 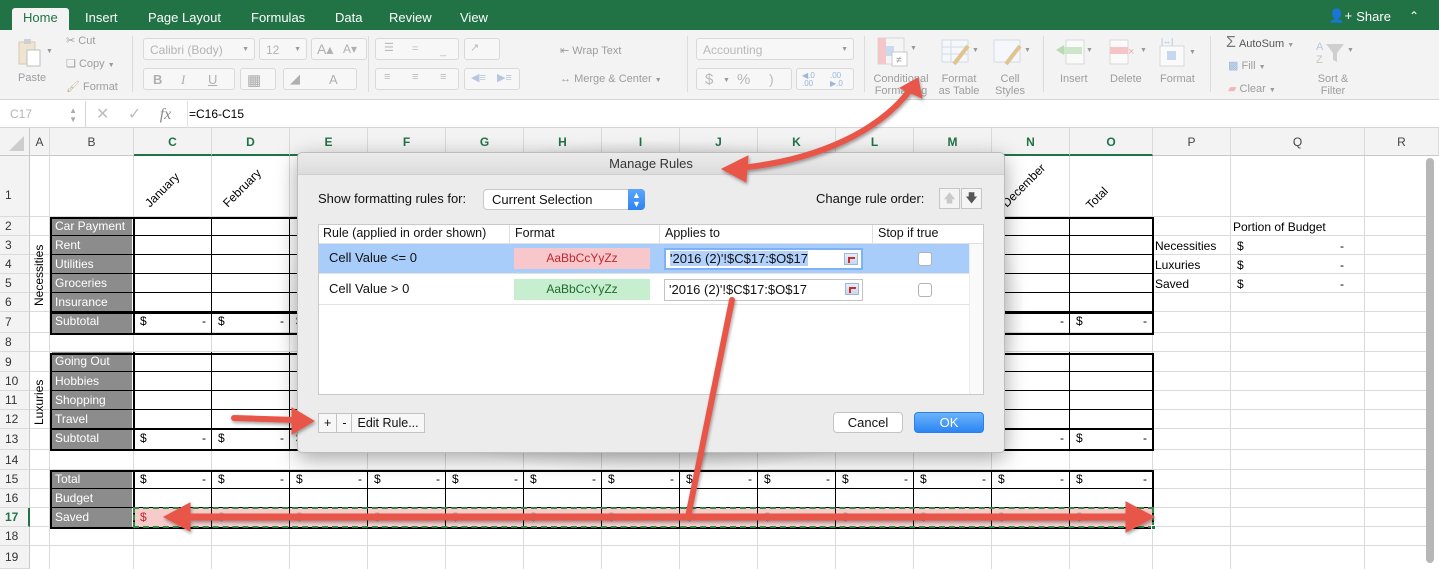 I want to click on paste-dropdown-icon: ▼, so click(x=49, y=51).